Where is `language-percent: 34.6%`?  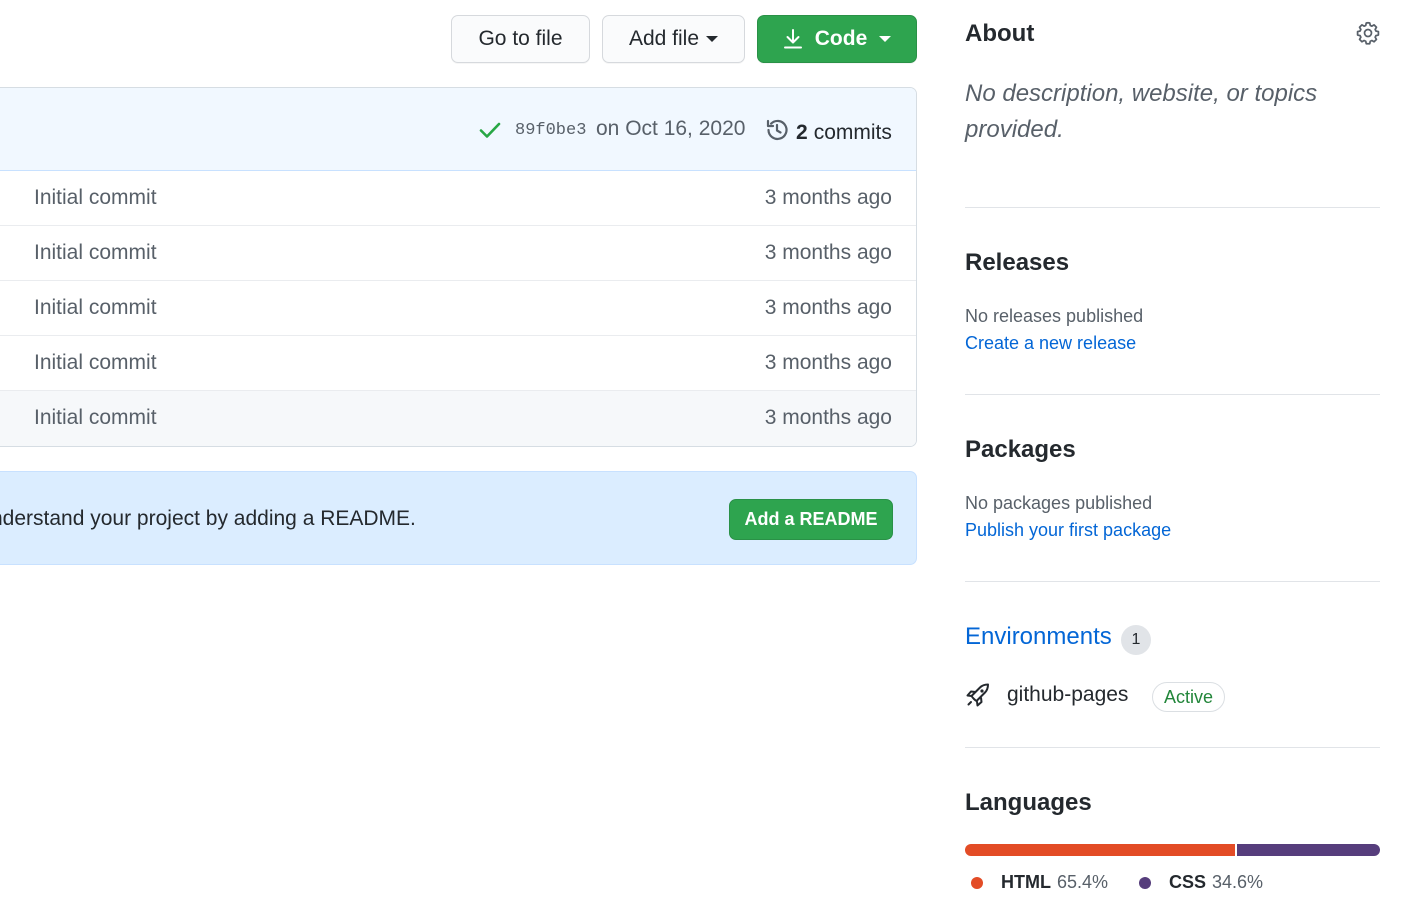
language-percent: 34.6% is located at coordinates (1238, 882).